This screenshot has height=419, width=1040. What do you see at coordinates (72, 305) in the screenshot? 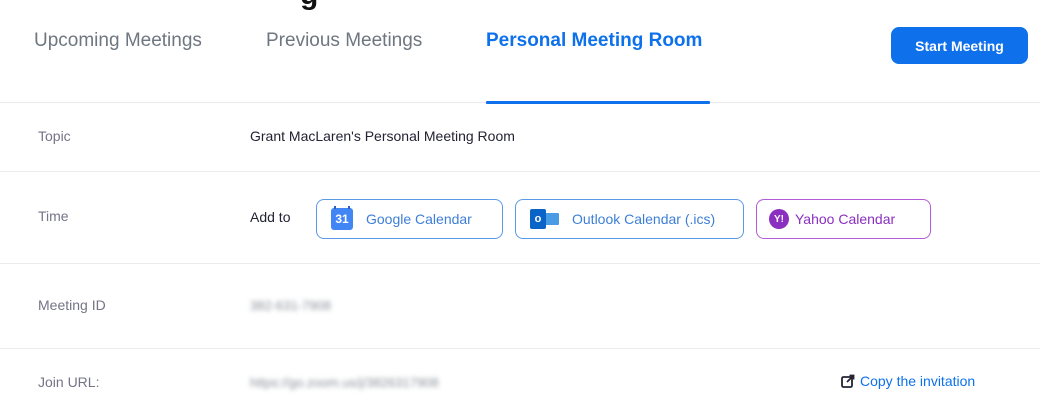
I see `meeting-id-label: Meeting ID` at bounding box center [72, 305].